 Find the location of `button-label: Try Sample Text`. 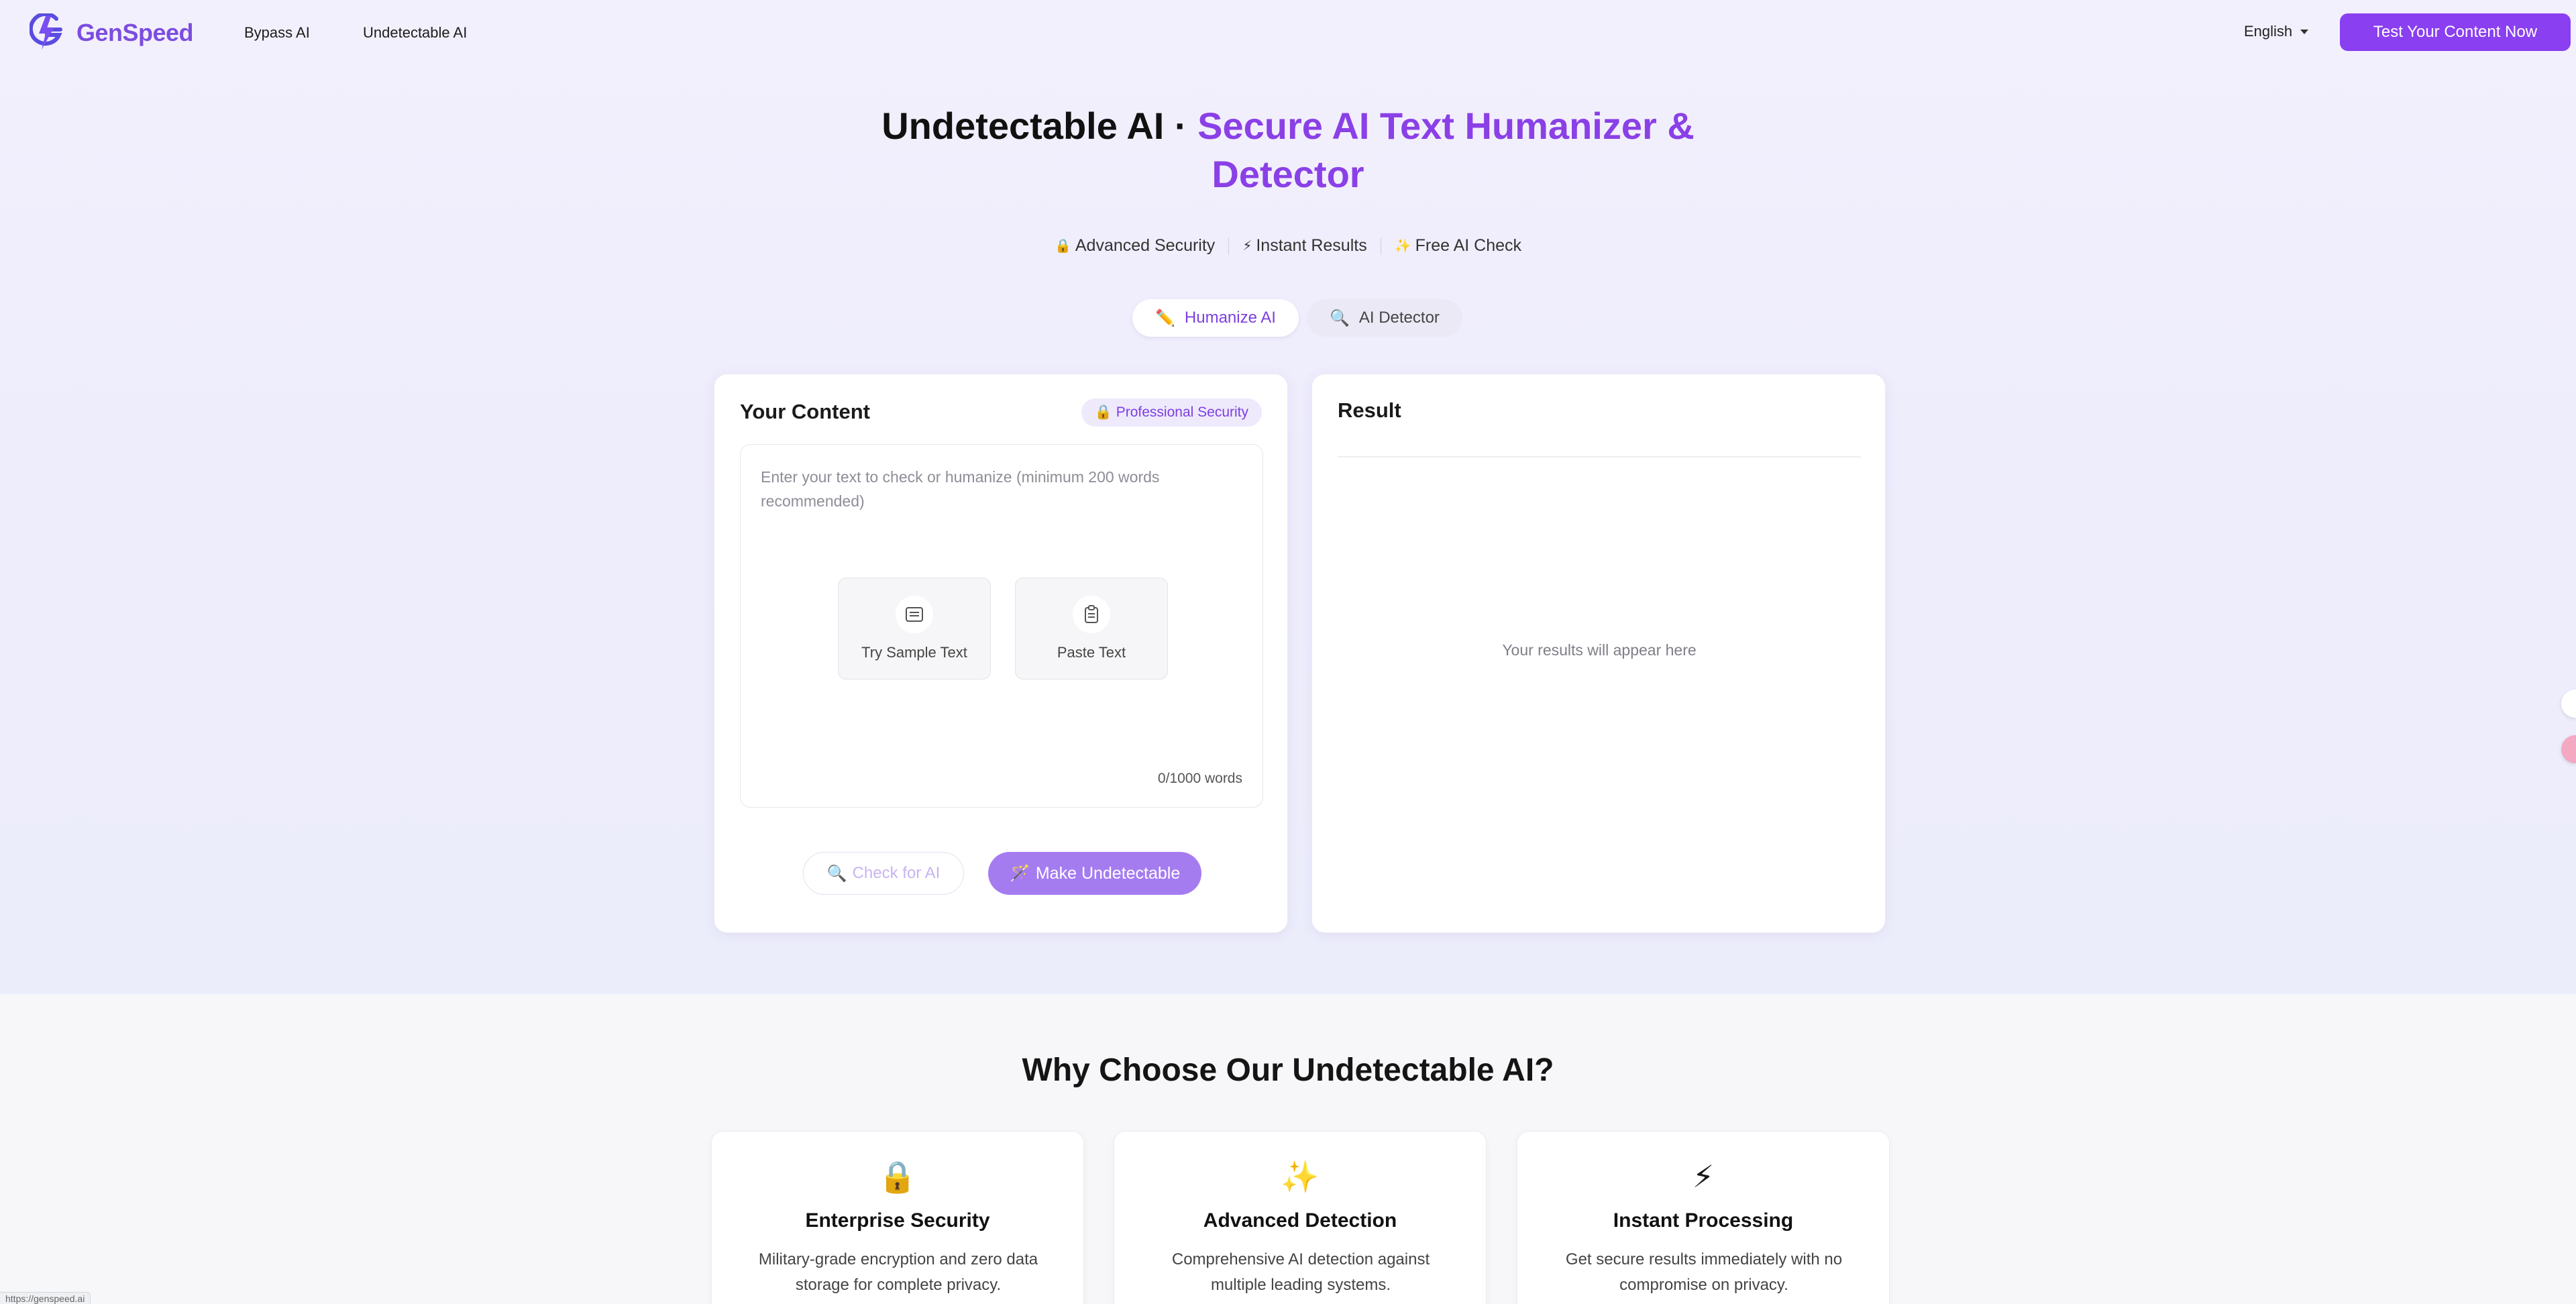

button-label: Try Sample Text is located at coordinates (914, 653).